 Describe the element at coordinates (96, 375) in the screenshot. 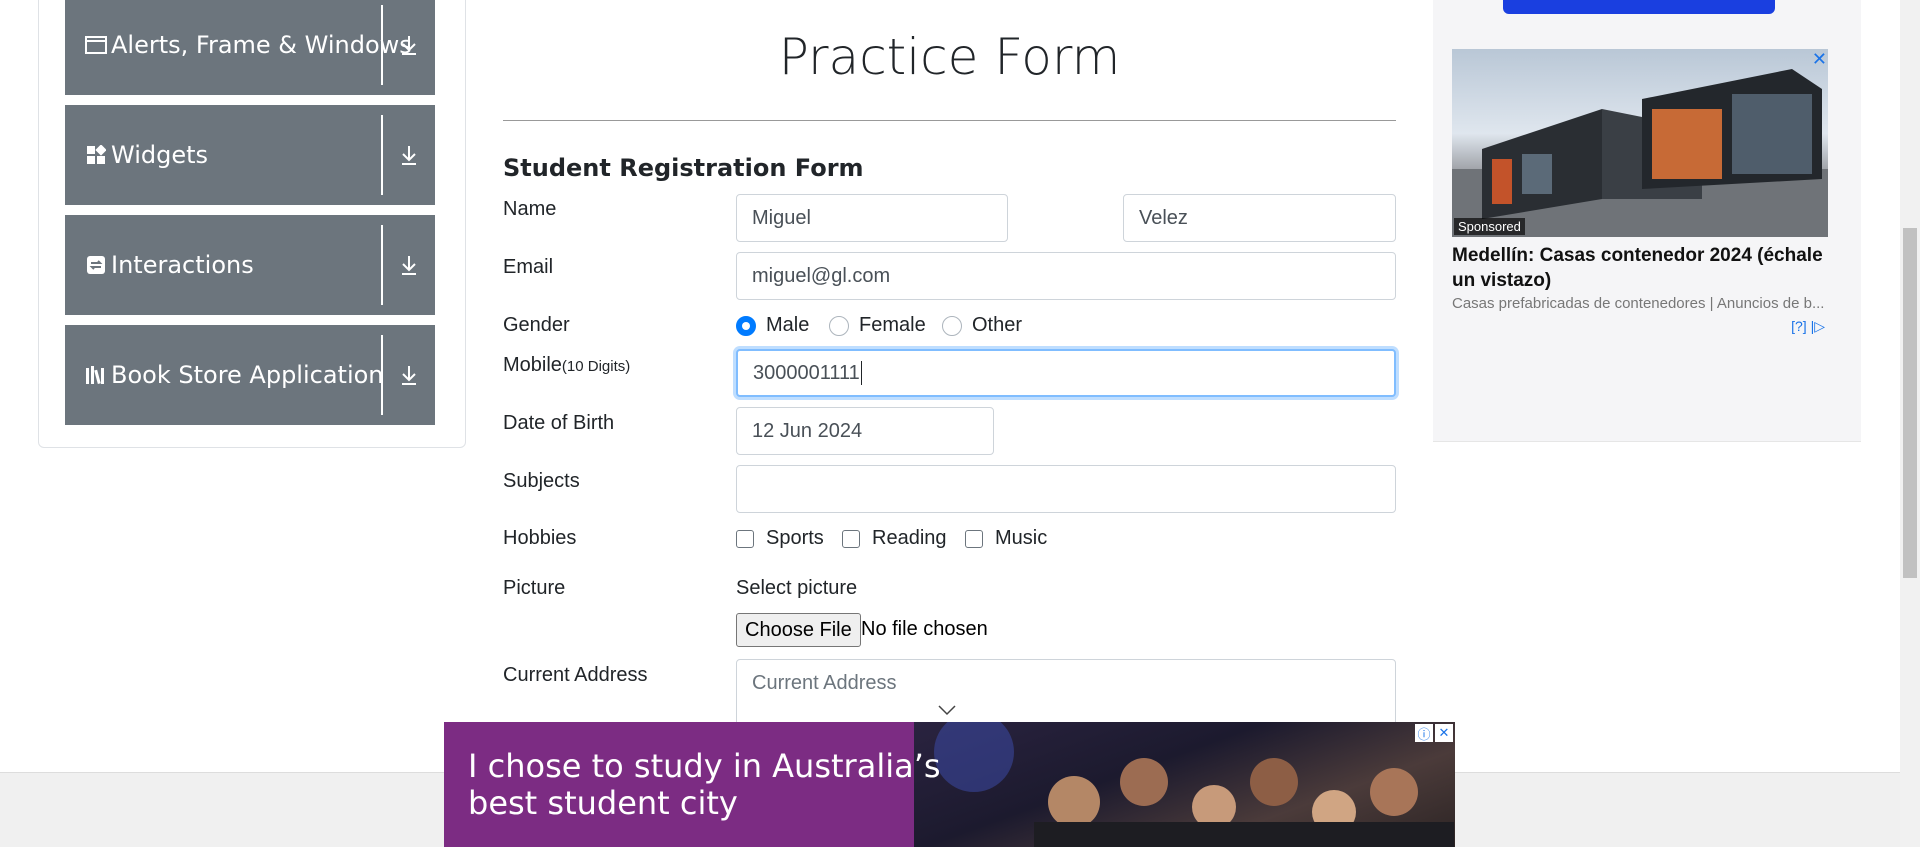

I see `books-icon` at that location.